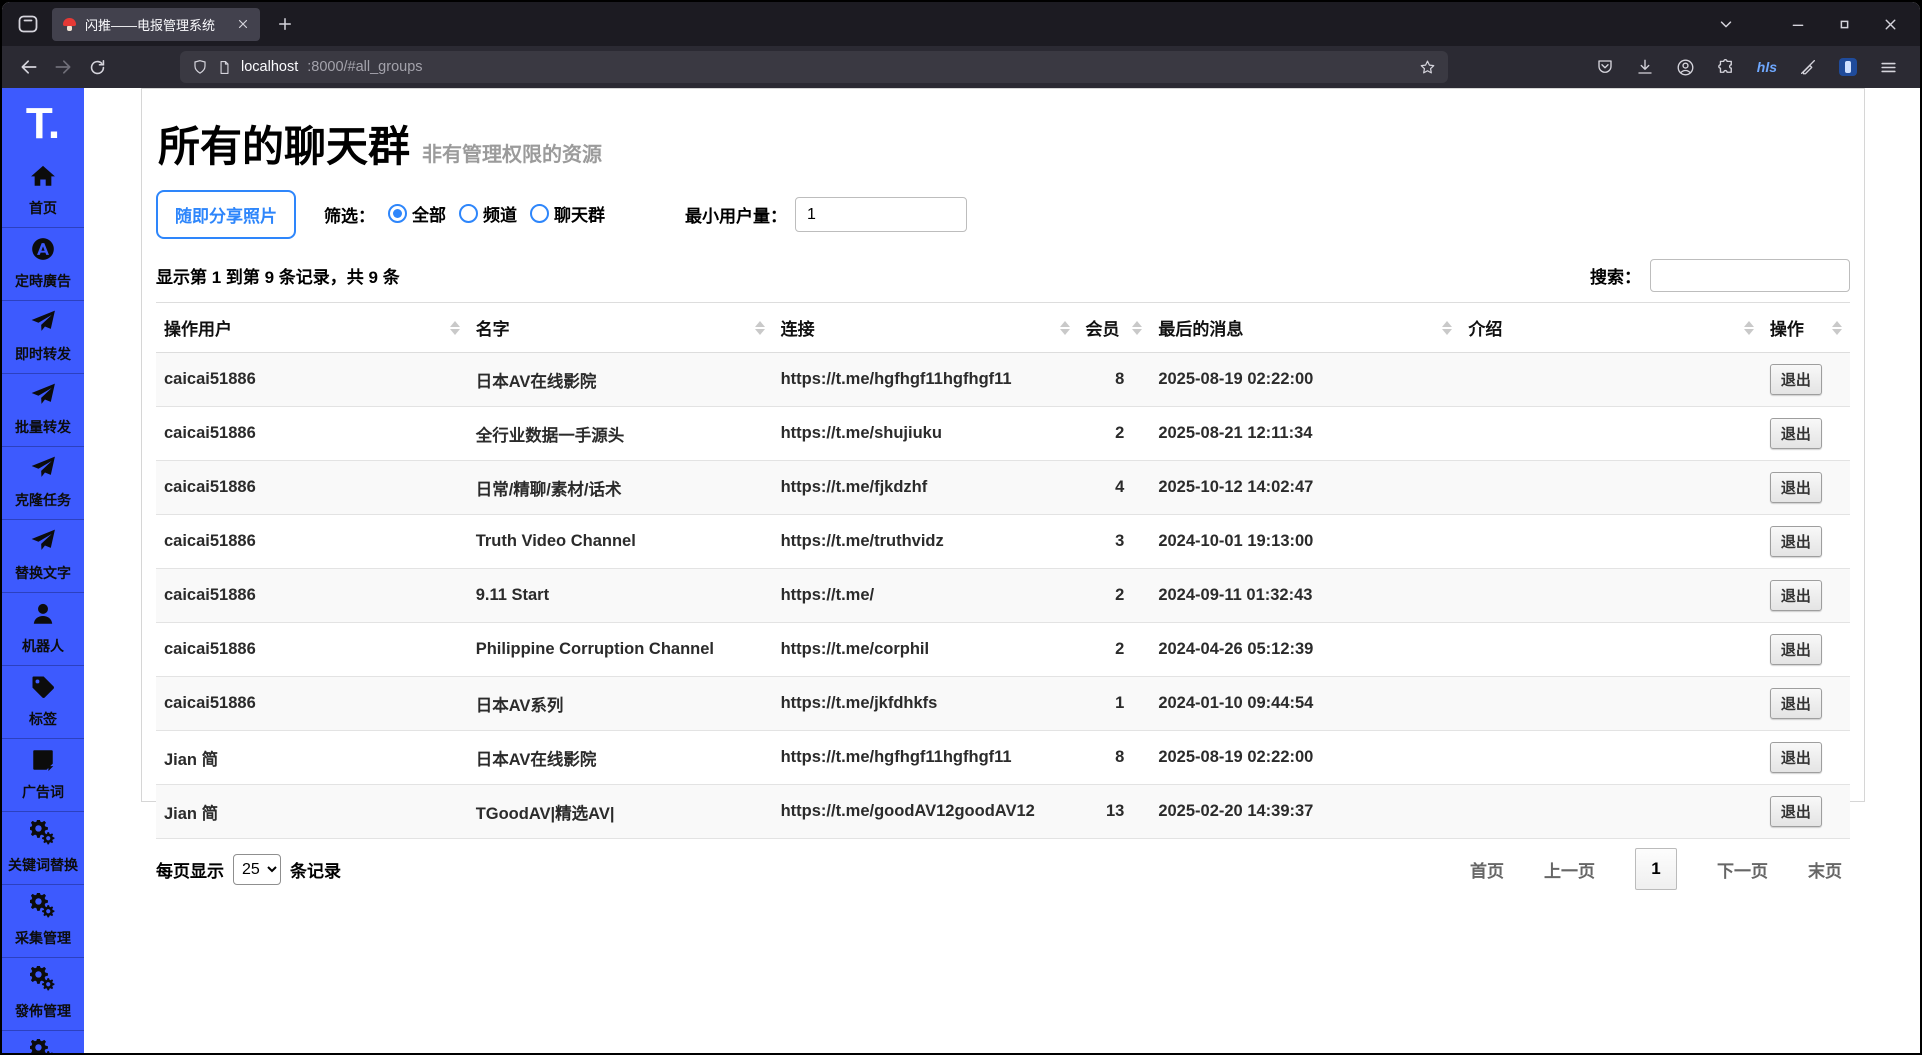  Describe the element at coordinates (1726, 24) in the screenshot. I see `tab-list-icon` at that location.